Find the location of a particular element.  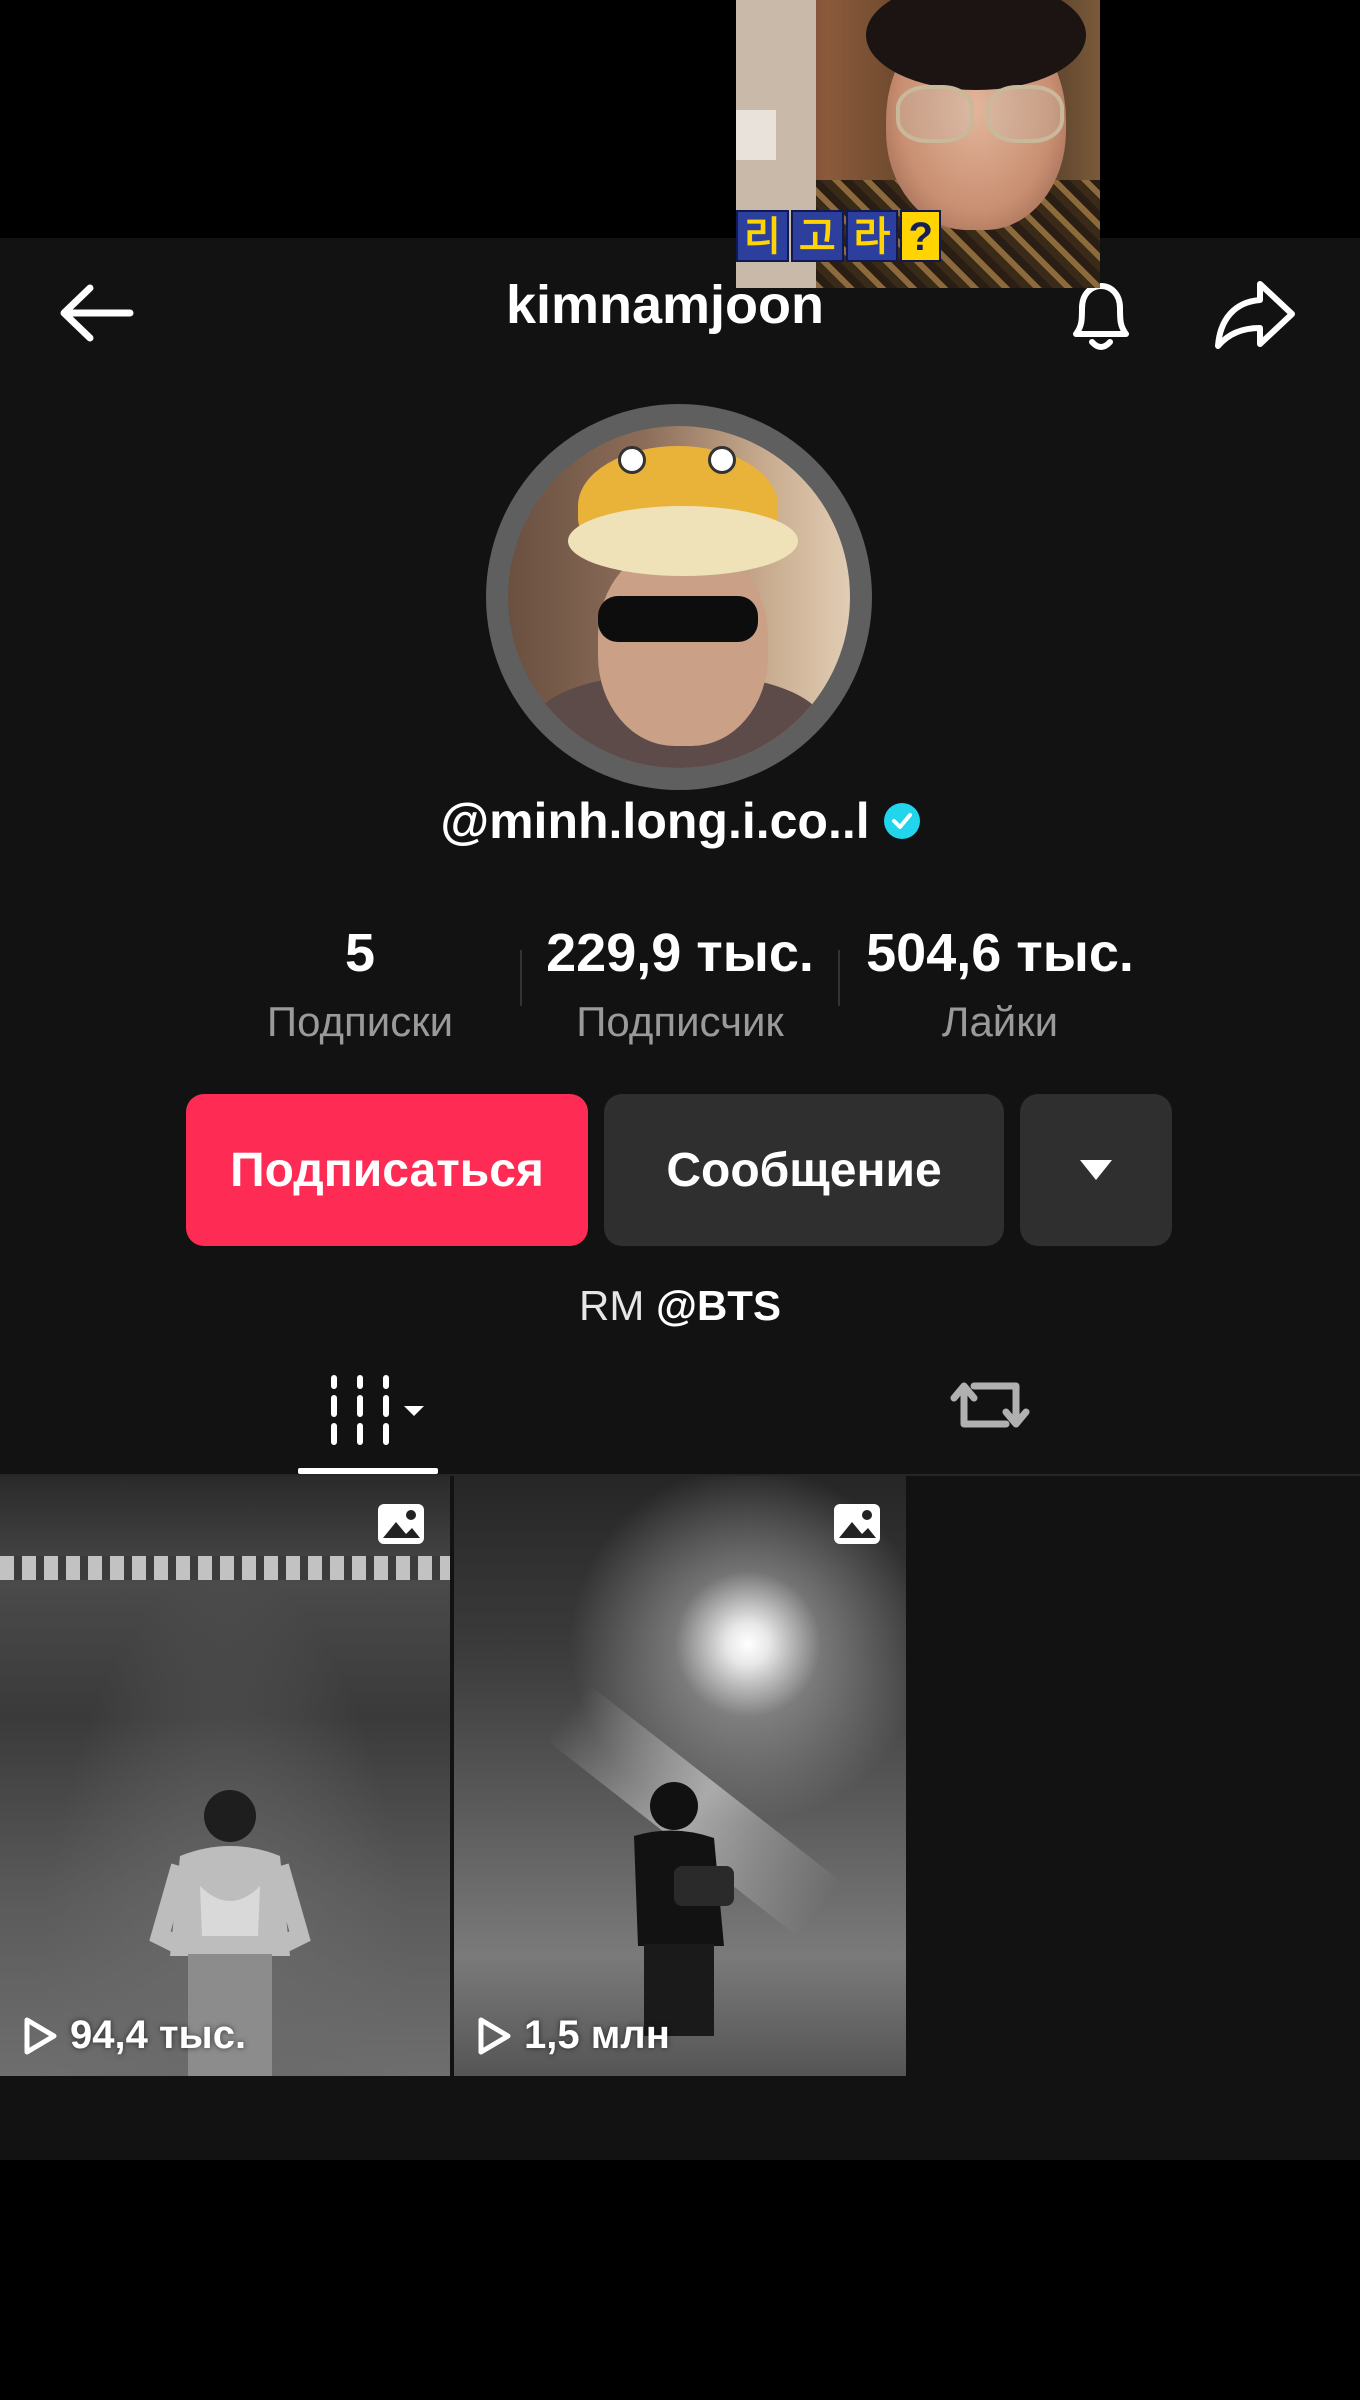

view-count: 1,5 млн is located at coordinates (573, 2035).